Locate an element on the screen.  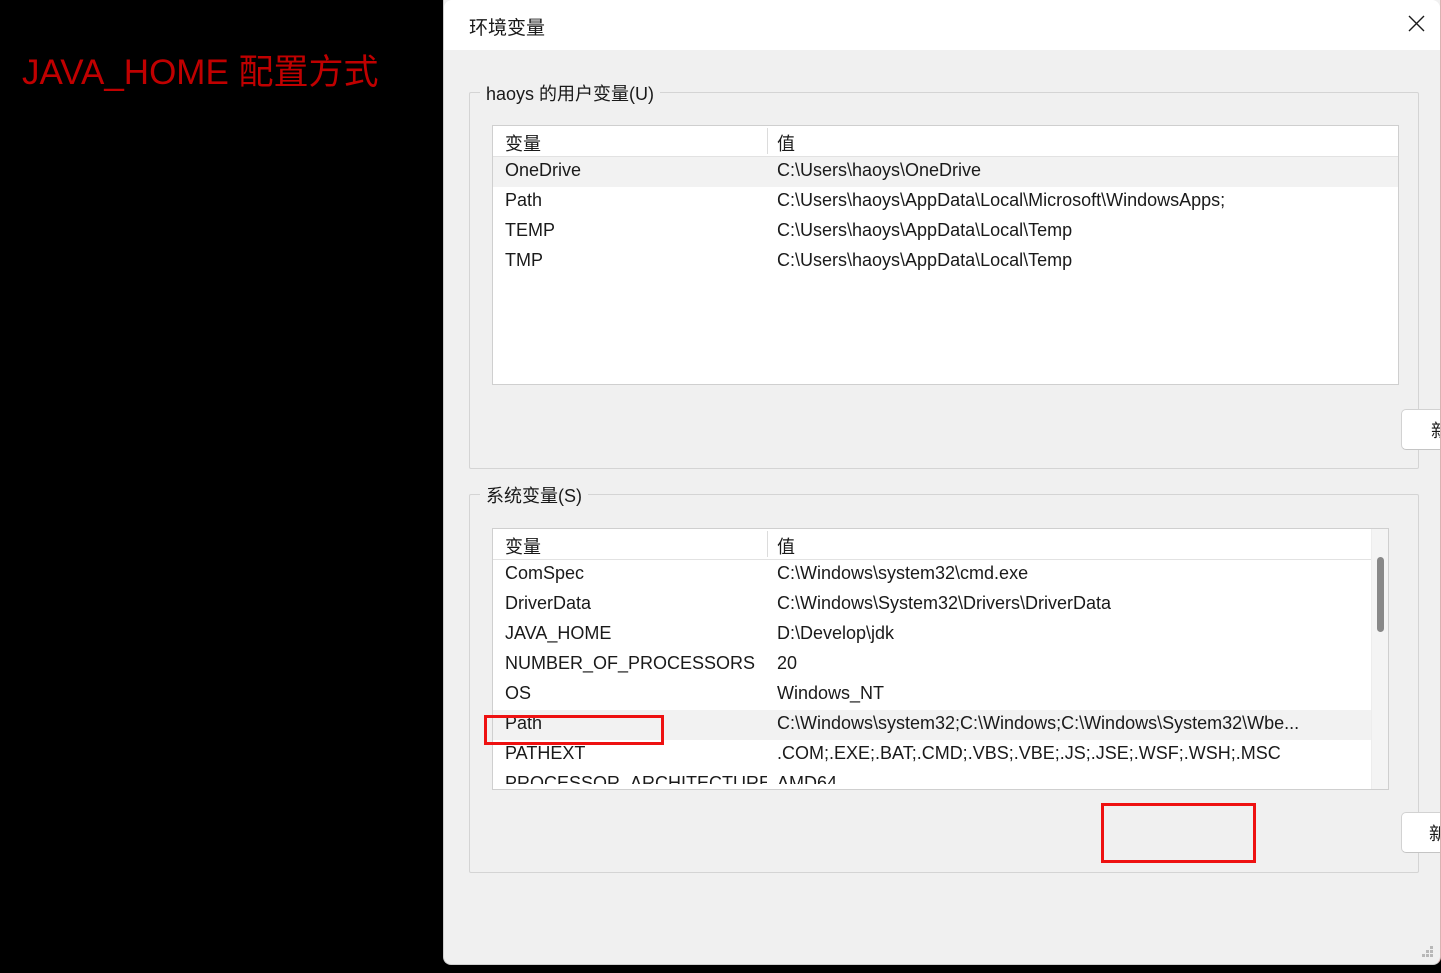
dialog-titlebar: 环境变量 is located at coordinates (942, 25).